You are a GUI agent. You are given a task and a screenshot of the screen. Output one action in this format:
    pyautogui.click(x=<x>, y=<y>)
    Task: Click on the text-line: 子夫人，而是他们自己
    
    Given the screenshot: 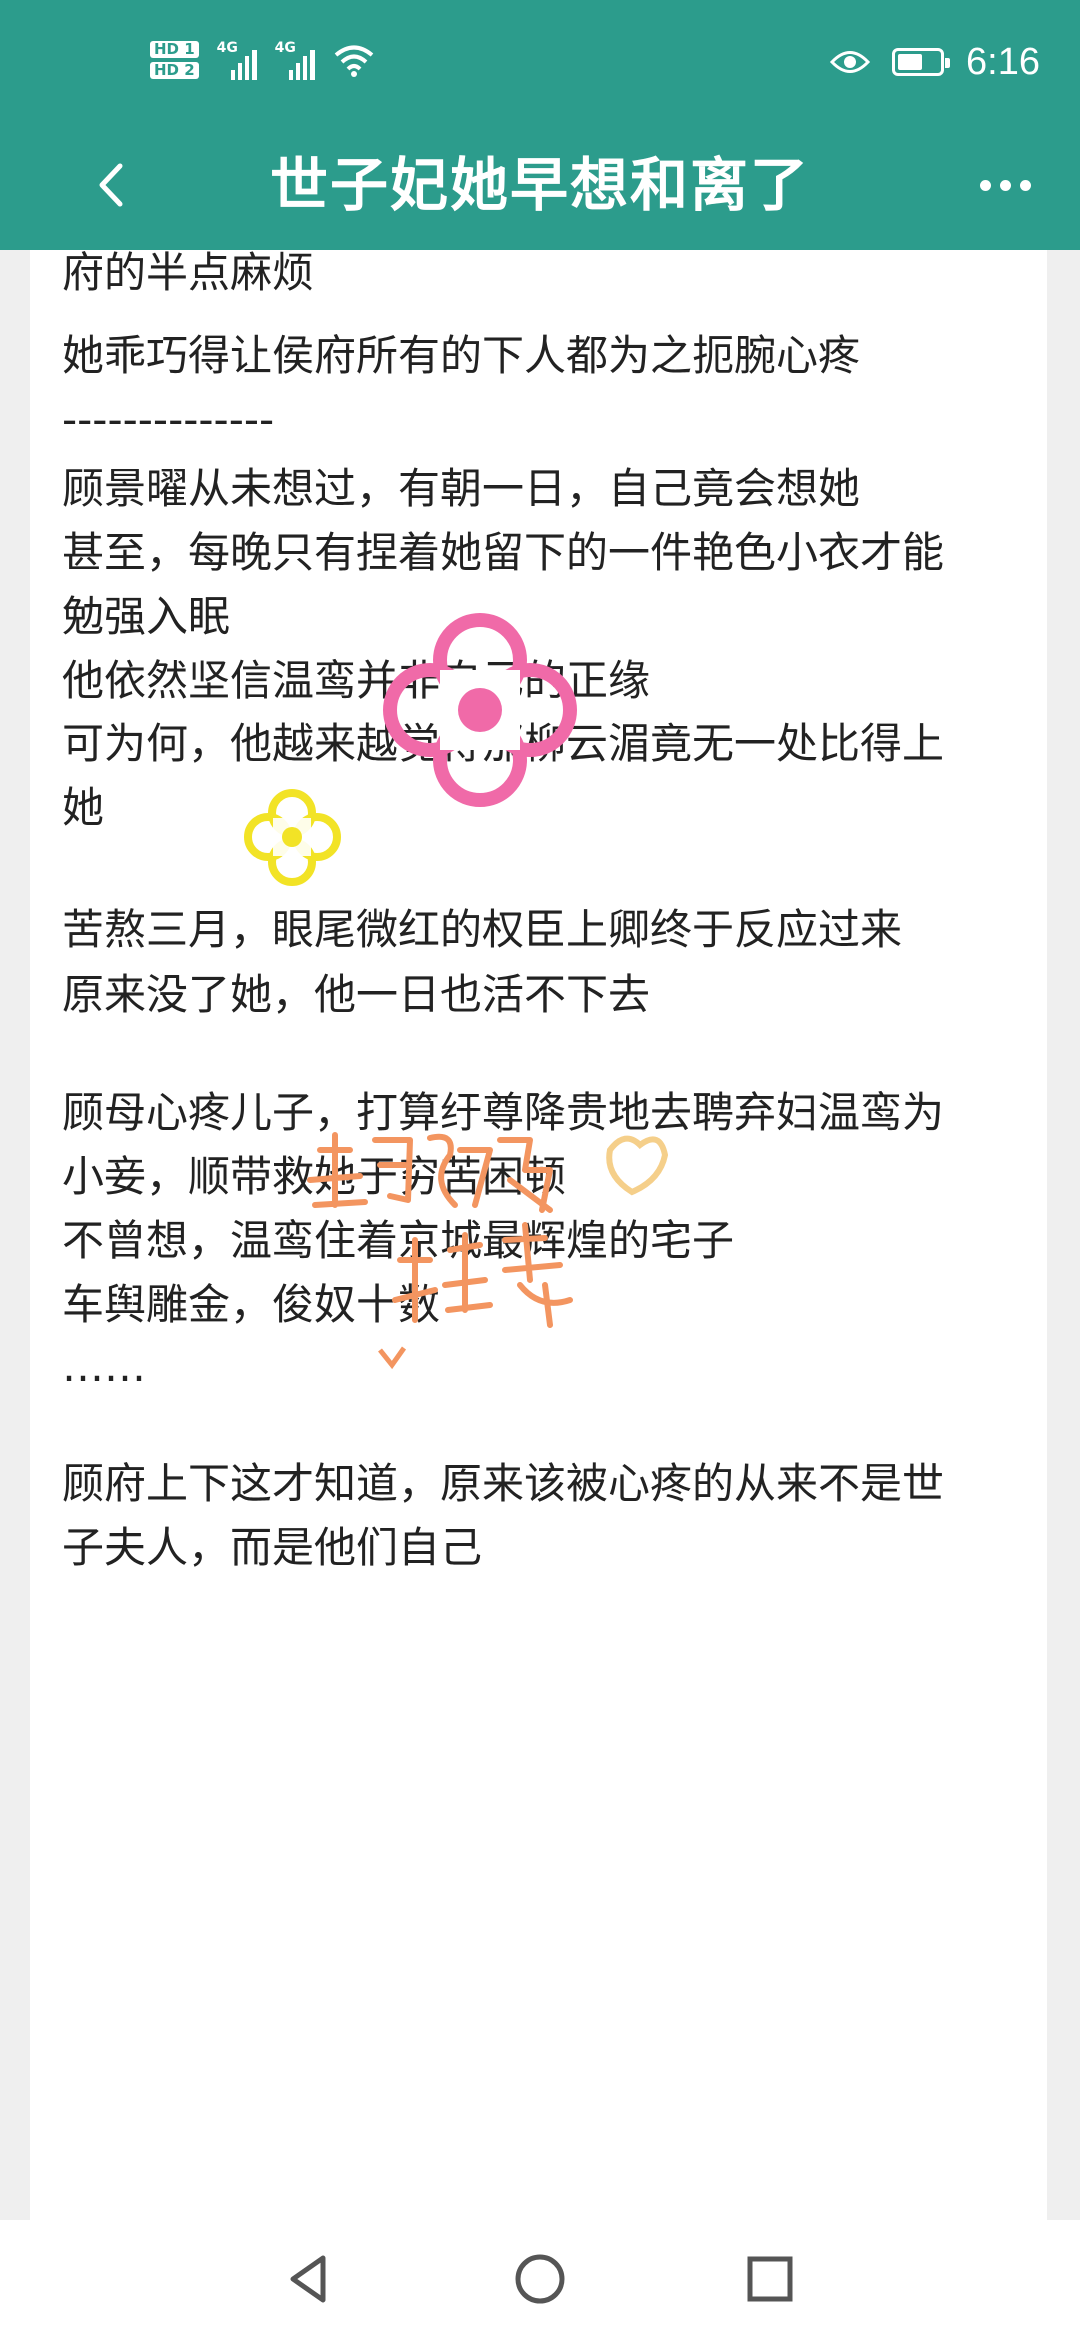 What is the action you would take?
    pyautogui.click(x=272, y=1547)
    